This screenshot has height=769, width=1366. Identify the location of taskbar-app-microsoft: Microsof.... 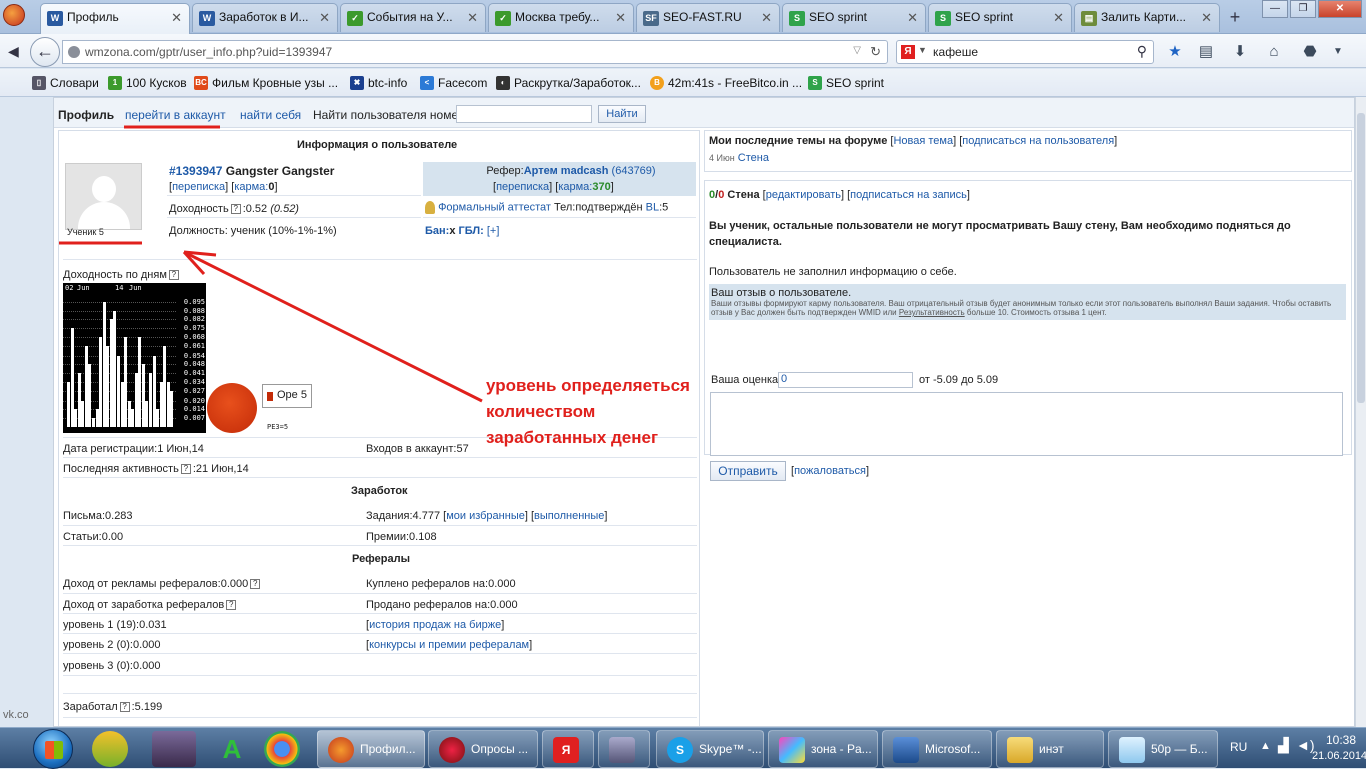
(937, 749).